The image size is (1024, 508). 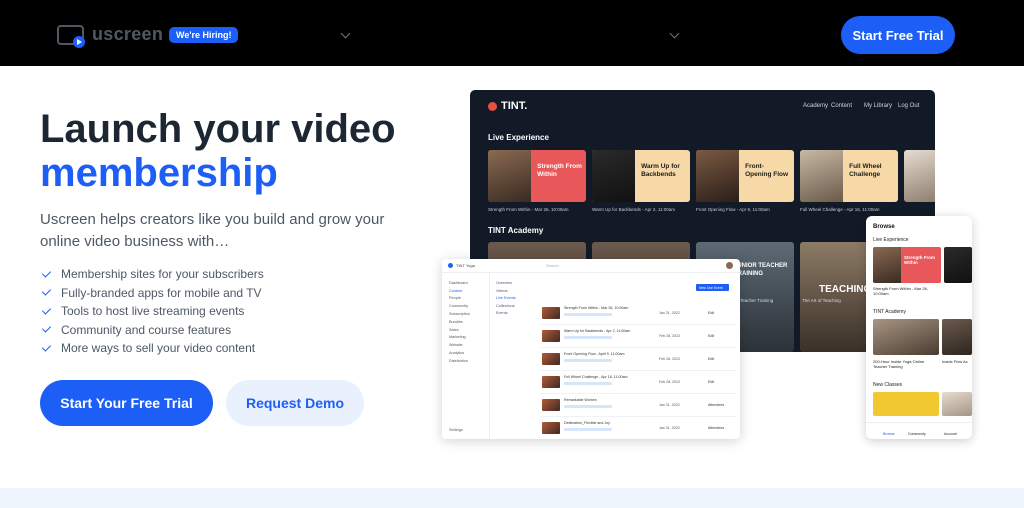 What do you see at coordinates (159, 173) in the screenshot?
I see `hero-title-highlight: membership` at bounding box center [159, 173].